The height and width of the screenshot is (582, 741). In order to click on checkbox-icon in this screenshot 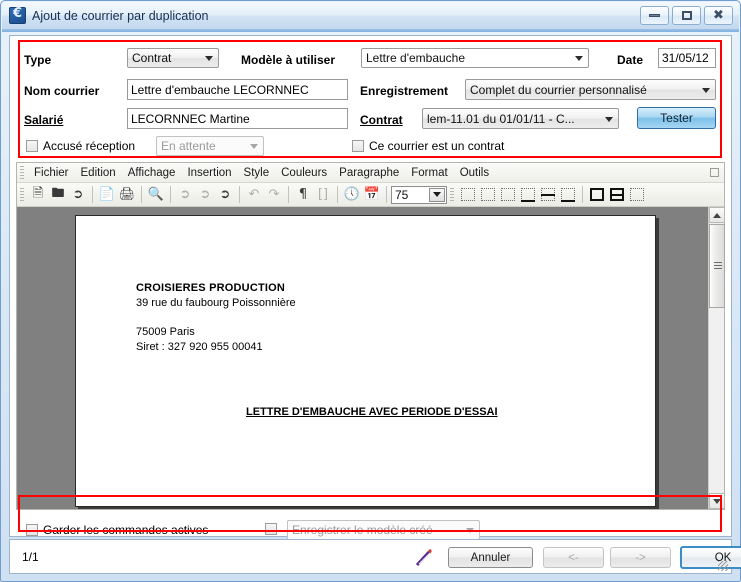, I will do `click(32, 530)`.